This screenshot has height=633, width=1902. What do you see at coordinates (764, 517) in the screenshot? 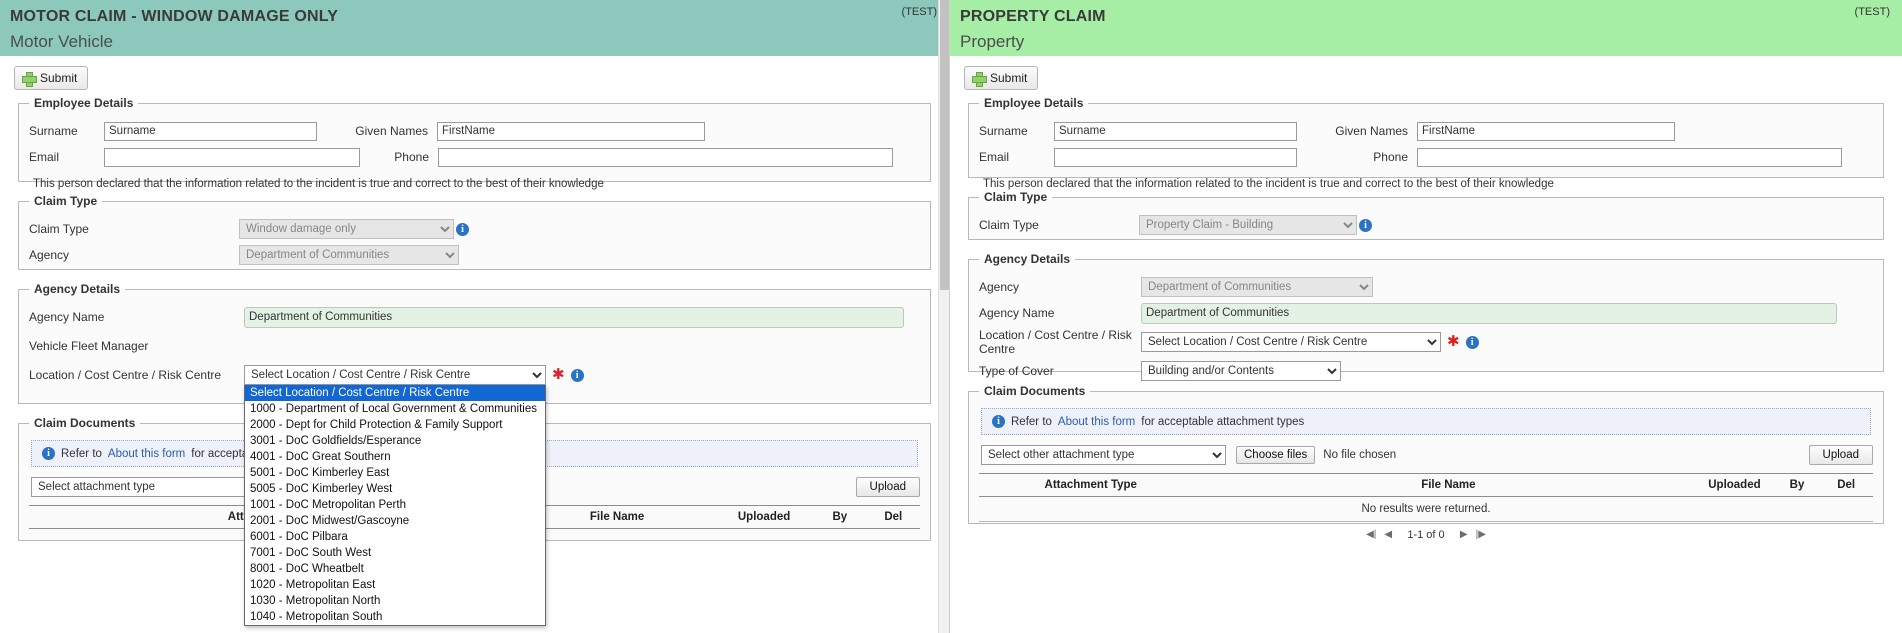
I see `motor-col-uploaded: Uploaded` at bounding box center [764, 517].